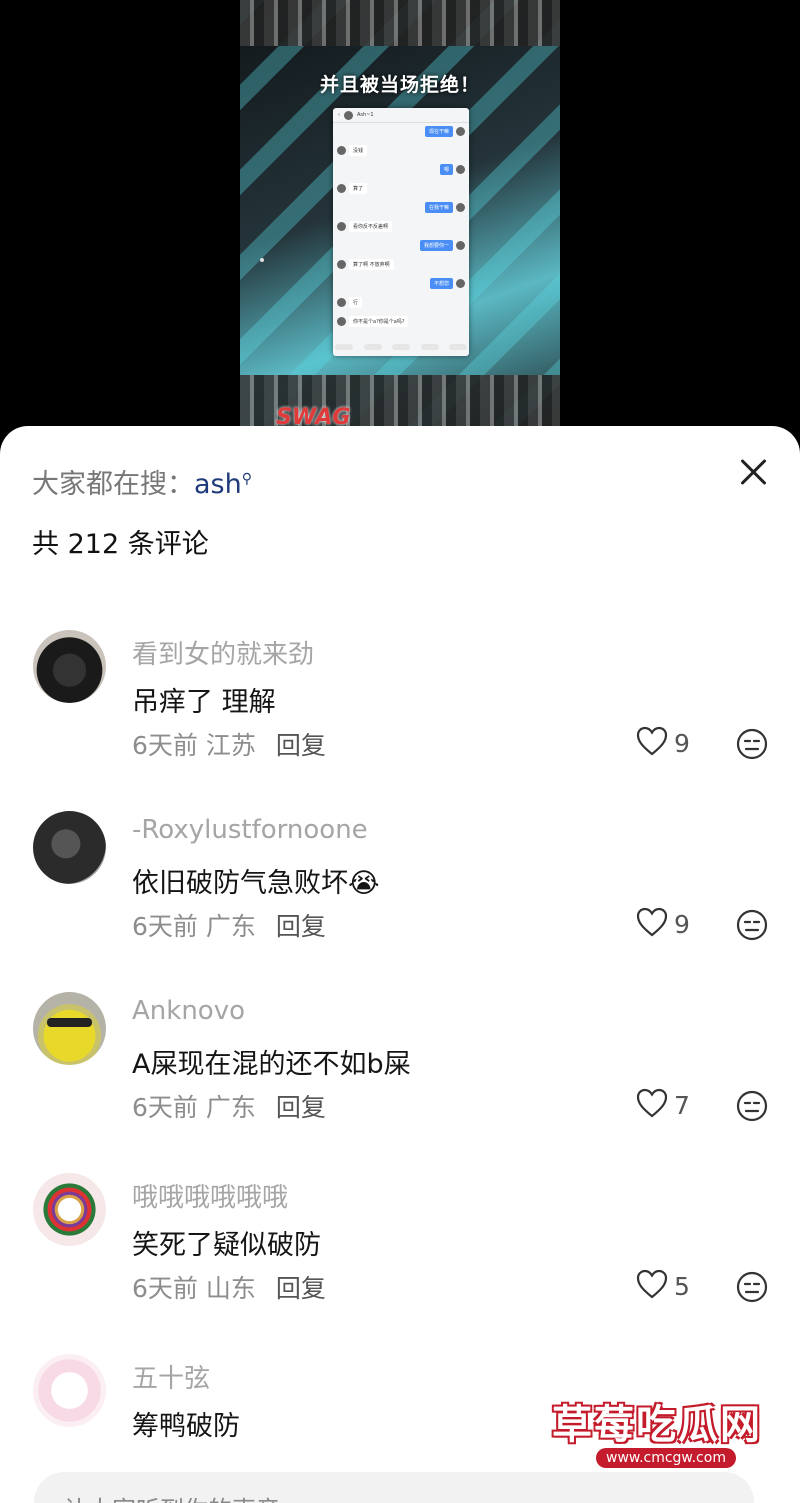 This screenshot has width=800, height=1503. What do you see at coordinates (250, 830) in the screenshot?
I see `comment-username: -Roxylustfornoone` at bounding box center [250, 830].